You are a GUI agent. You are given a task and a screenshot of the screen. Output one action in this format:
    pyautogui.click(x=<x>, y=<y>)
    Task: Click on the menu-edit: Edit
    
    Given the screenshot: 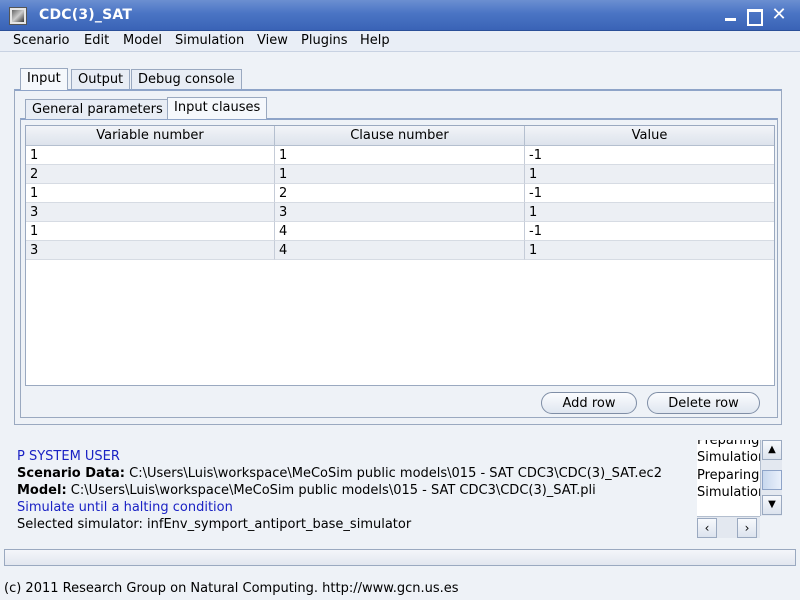 What is the action you would take?
    pyautogui.click(x=96, y=40)
    